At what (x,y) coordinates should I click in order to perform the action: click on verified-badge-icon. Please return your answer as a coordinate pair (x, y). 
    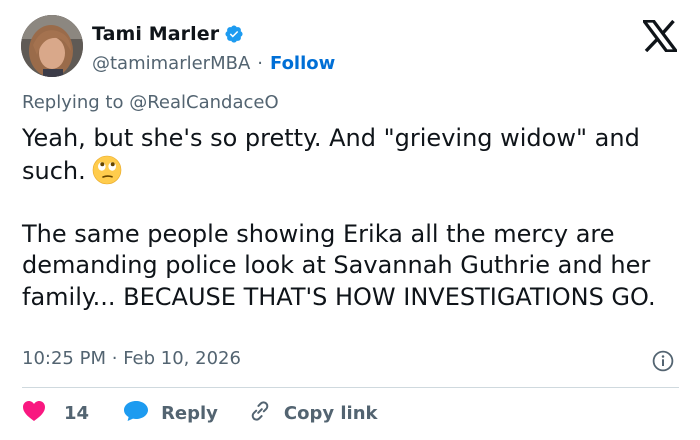
    Looking at the image, I should click on (234, 34).